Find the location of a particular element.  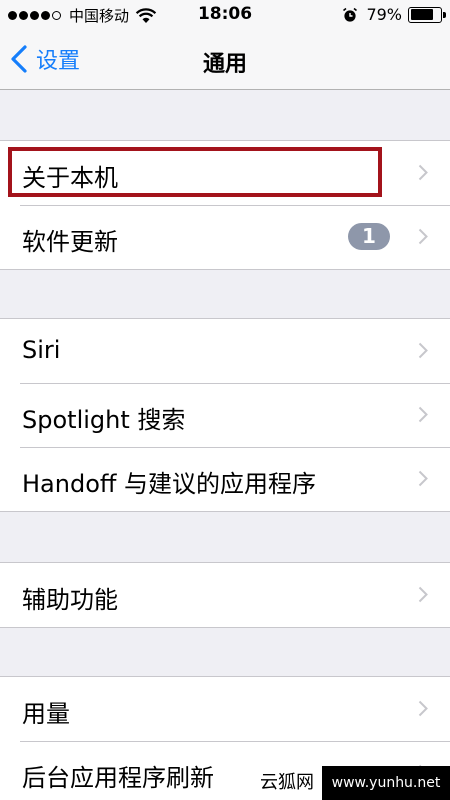

battery-icon is located at coordinates (427, 14).